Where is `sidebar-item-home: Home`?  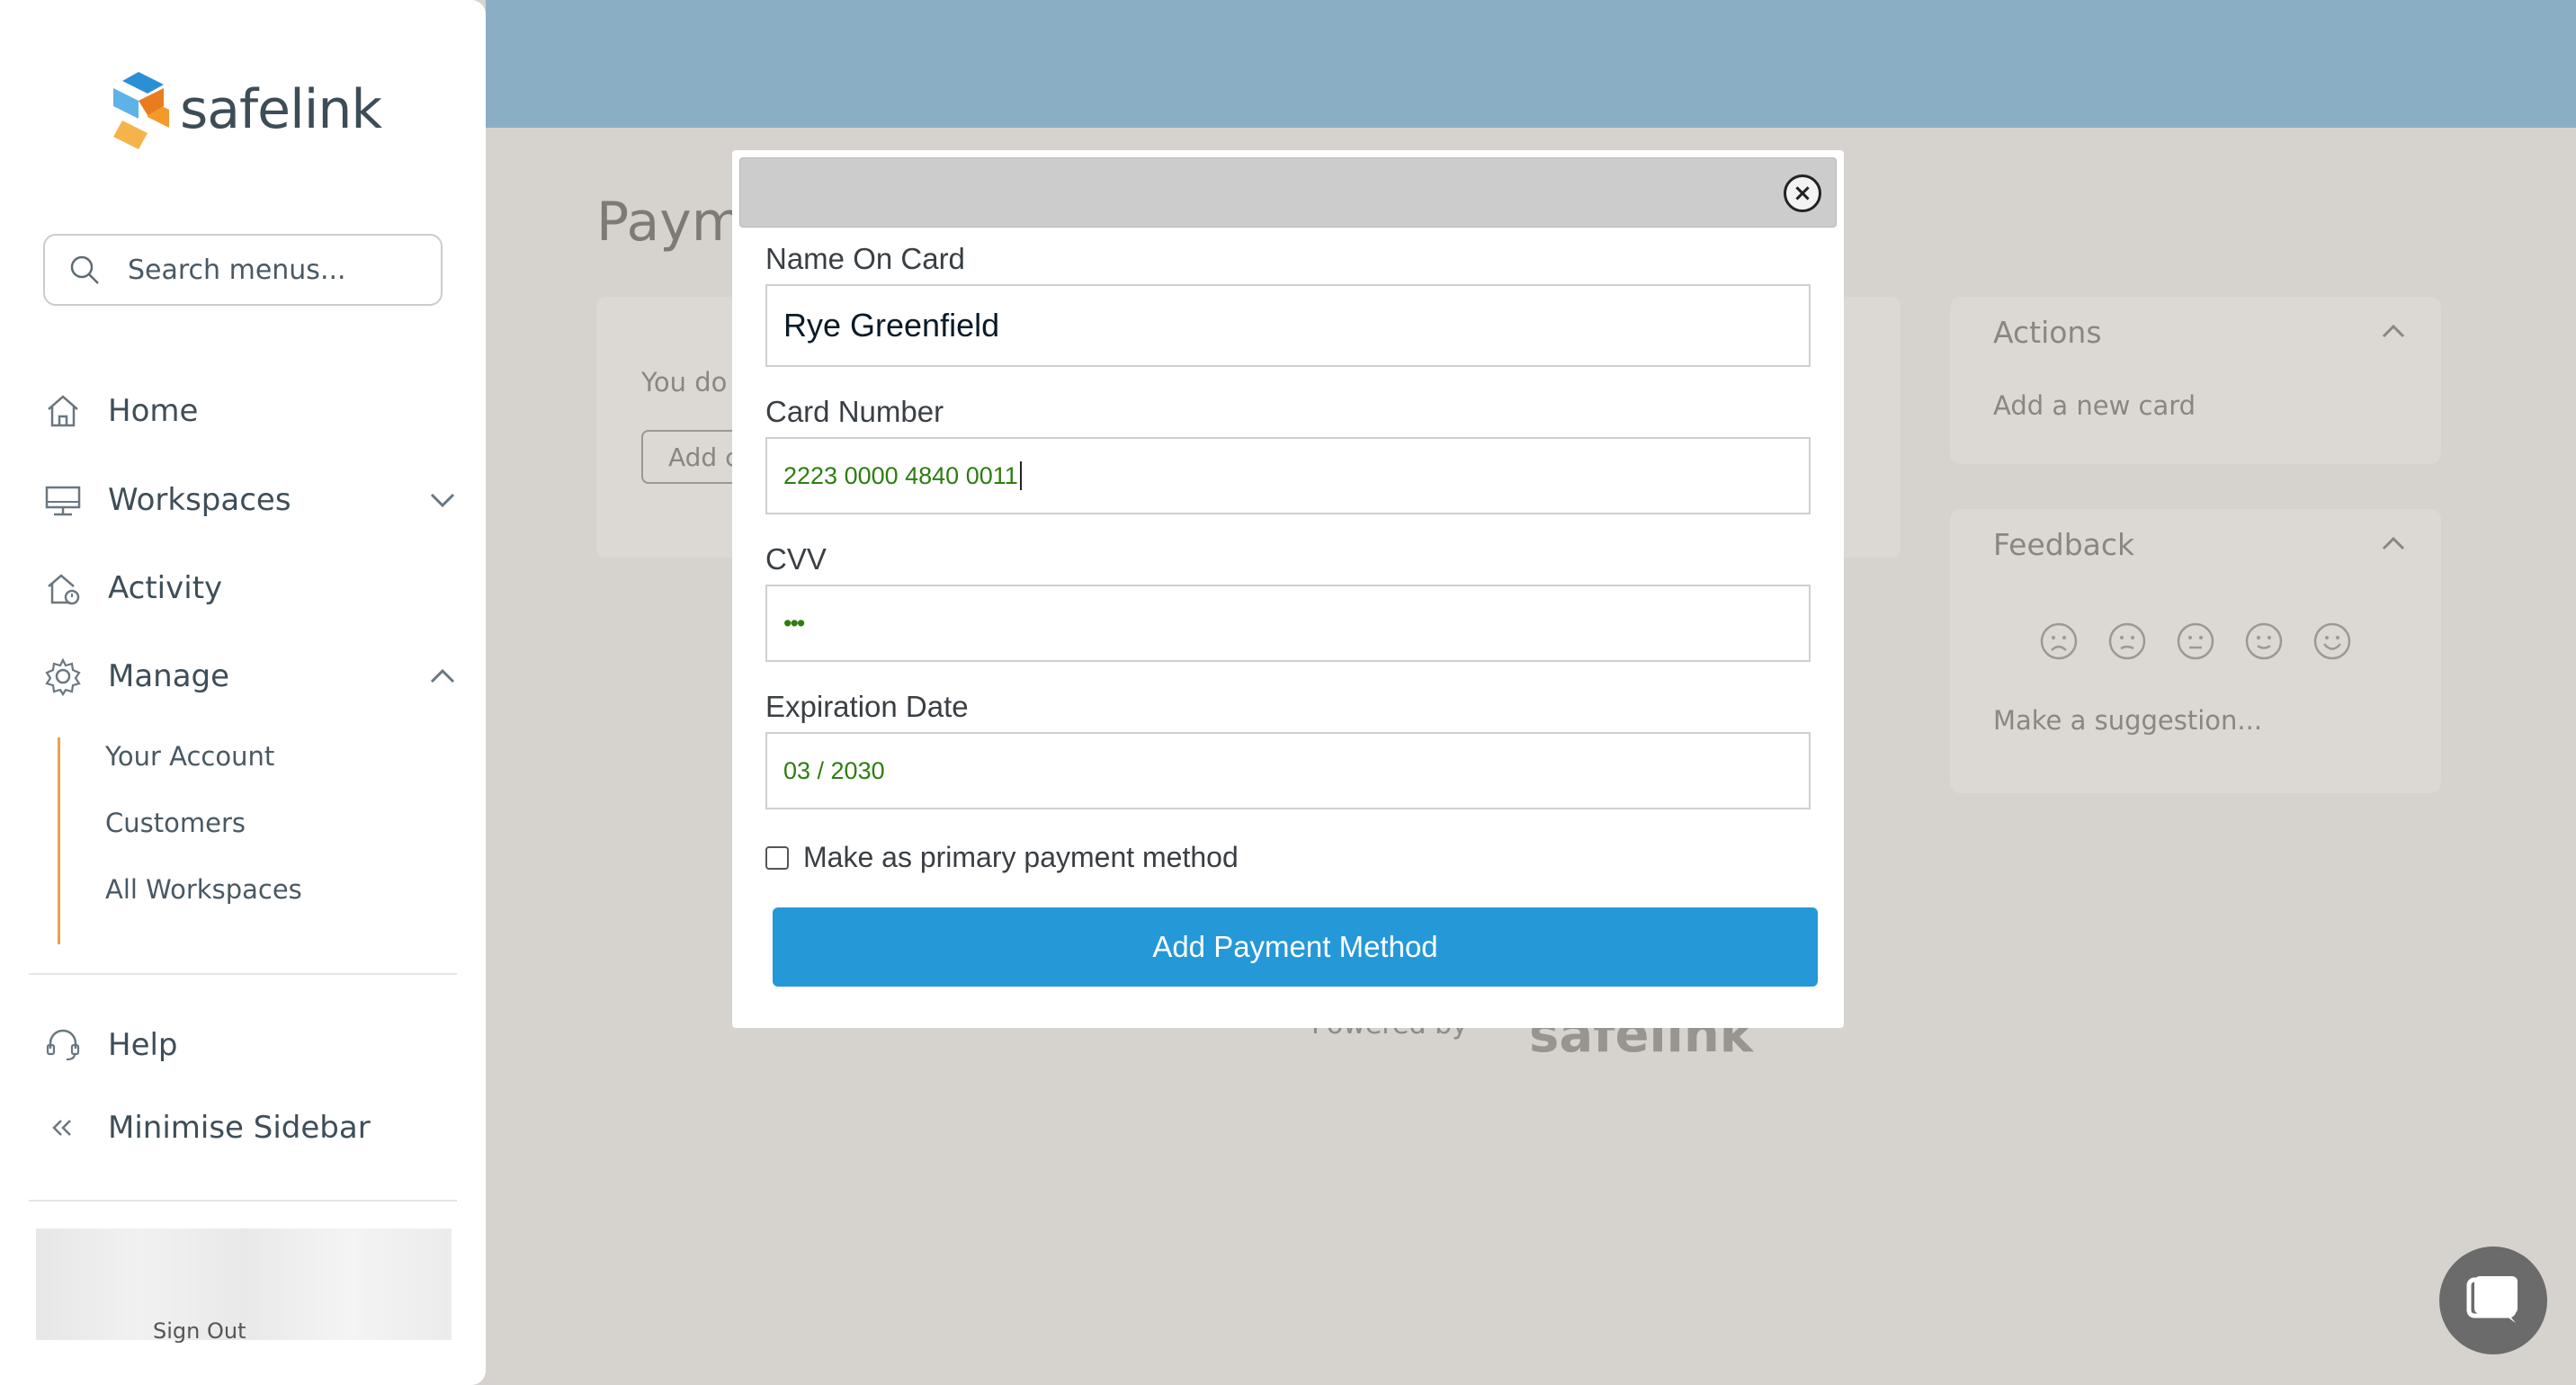 sidebar-item-home: Home is located at coordinates (250, 411).